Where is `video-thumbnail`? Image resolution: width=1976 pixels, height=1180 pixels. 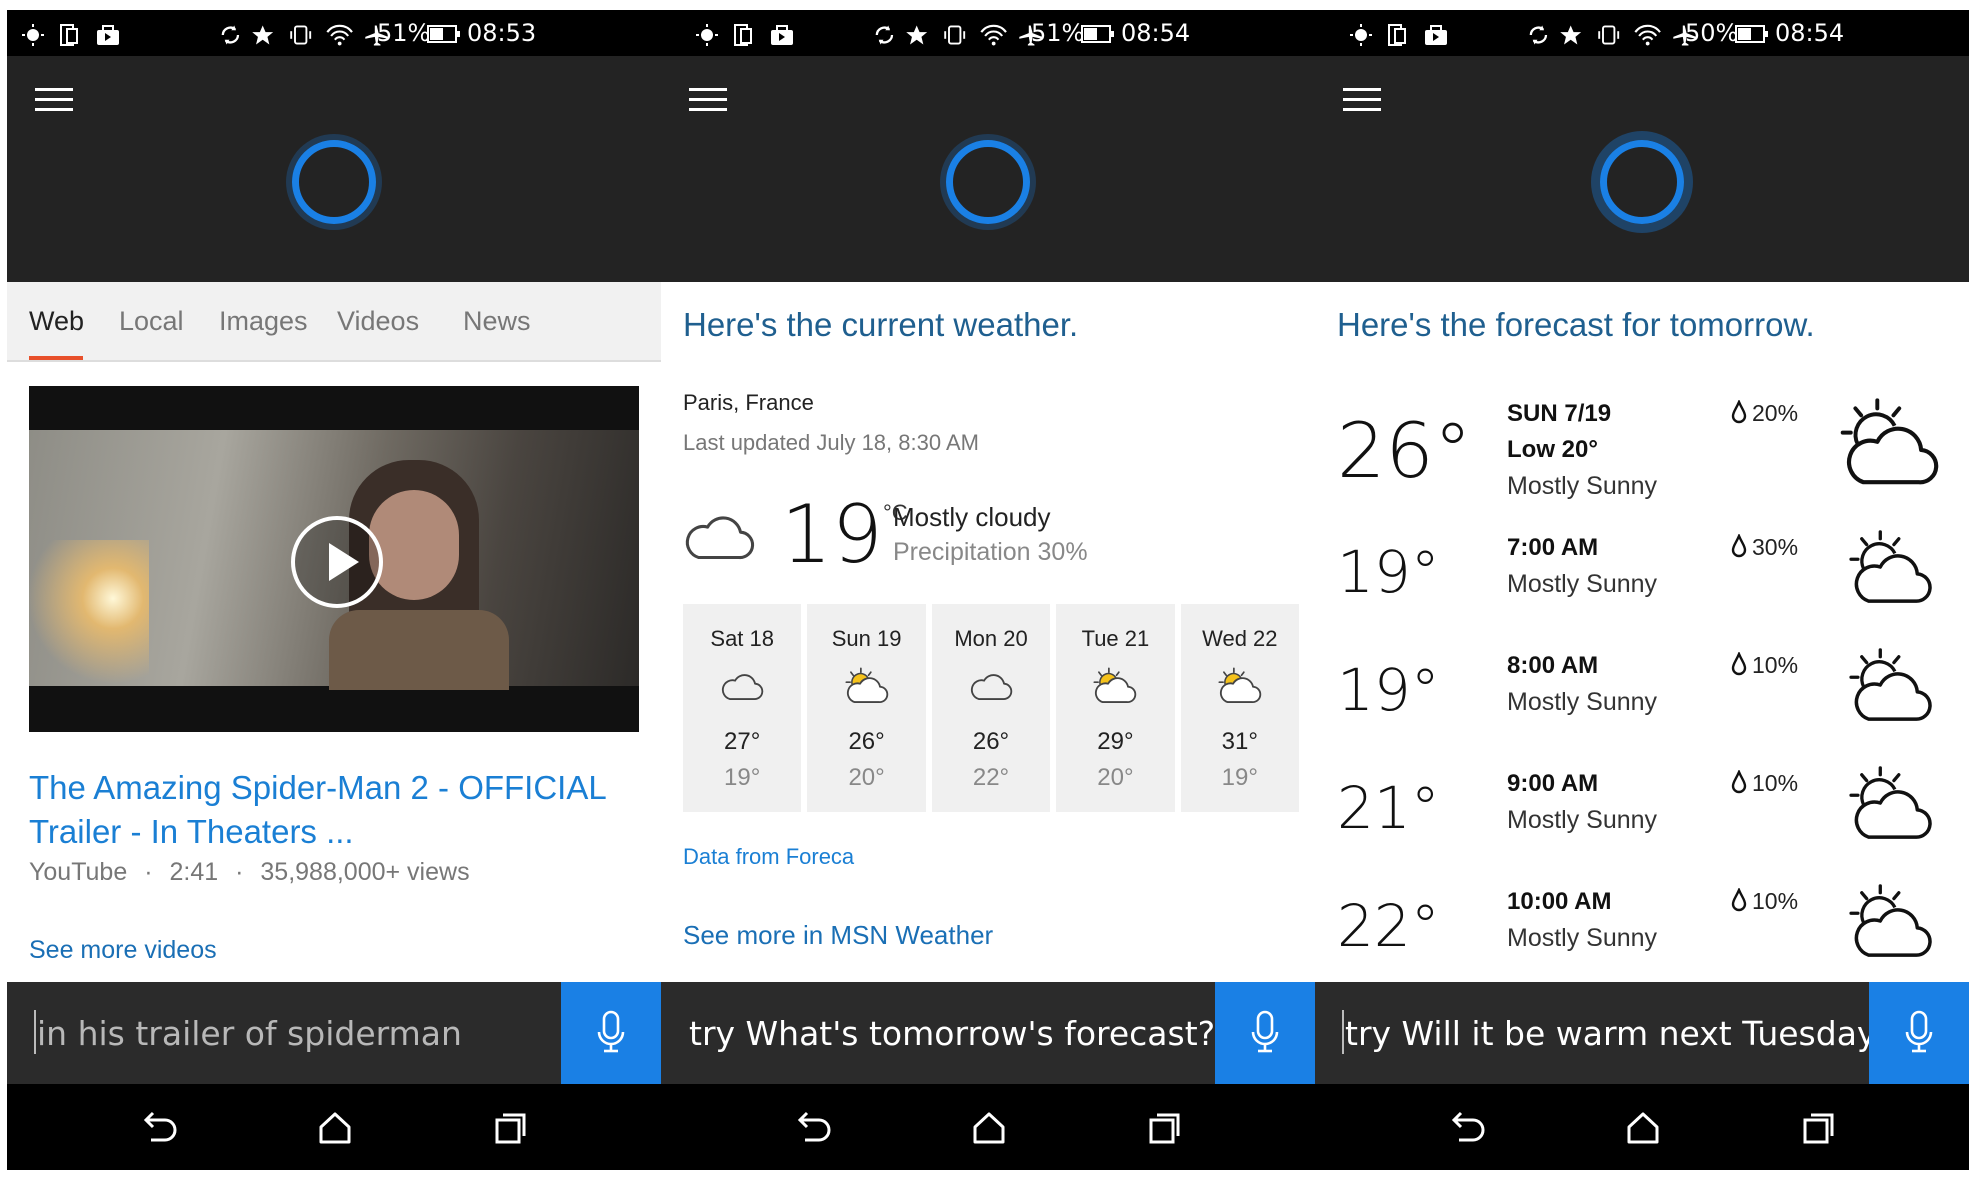
video-thumbnail is located at coordinates (334, 559).